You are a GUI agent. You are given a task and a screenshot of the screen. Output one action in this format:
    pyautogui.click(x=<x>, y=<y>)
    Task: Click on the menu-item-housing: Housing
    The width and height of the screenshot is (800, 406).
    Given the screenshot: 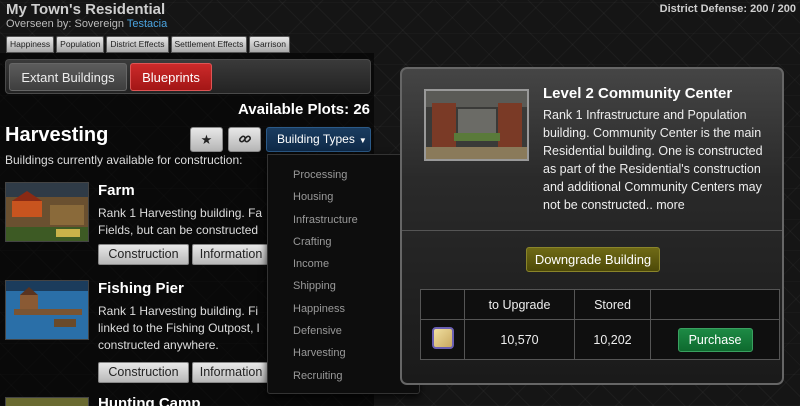 What is the action you would take?
    pyautogui.click(x=343, y=197)
    